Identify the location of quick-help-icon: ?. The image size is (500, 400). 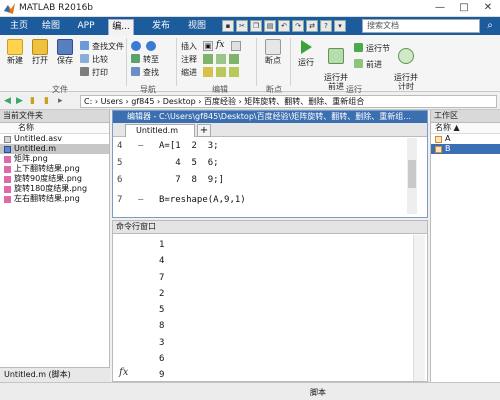
(326, 26).